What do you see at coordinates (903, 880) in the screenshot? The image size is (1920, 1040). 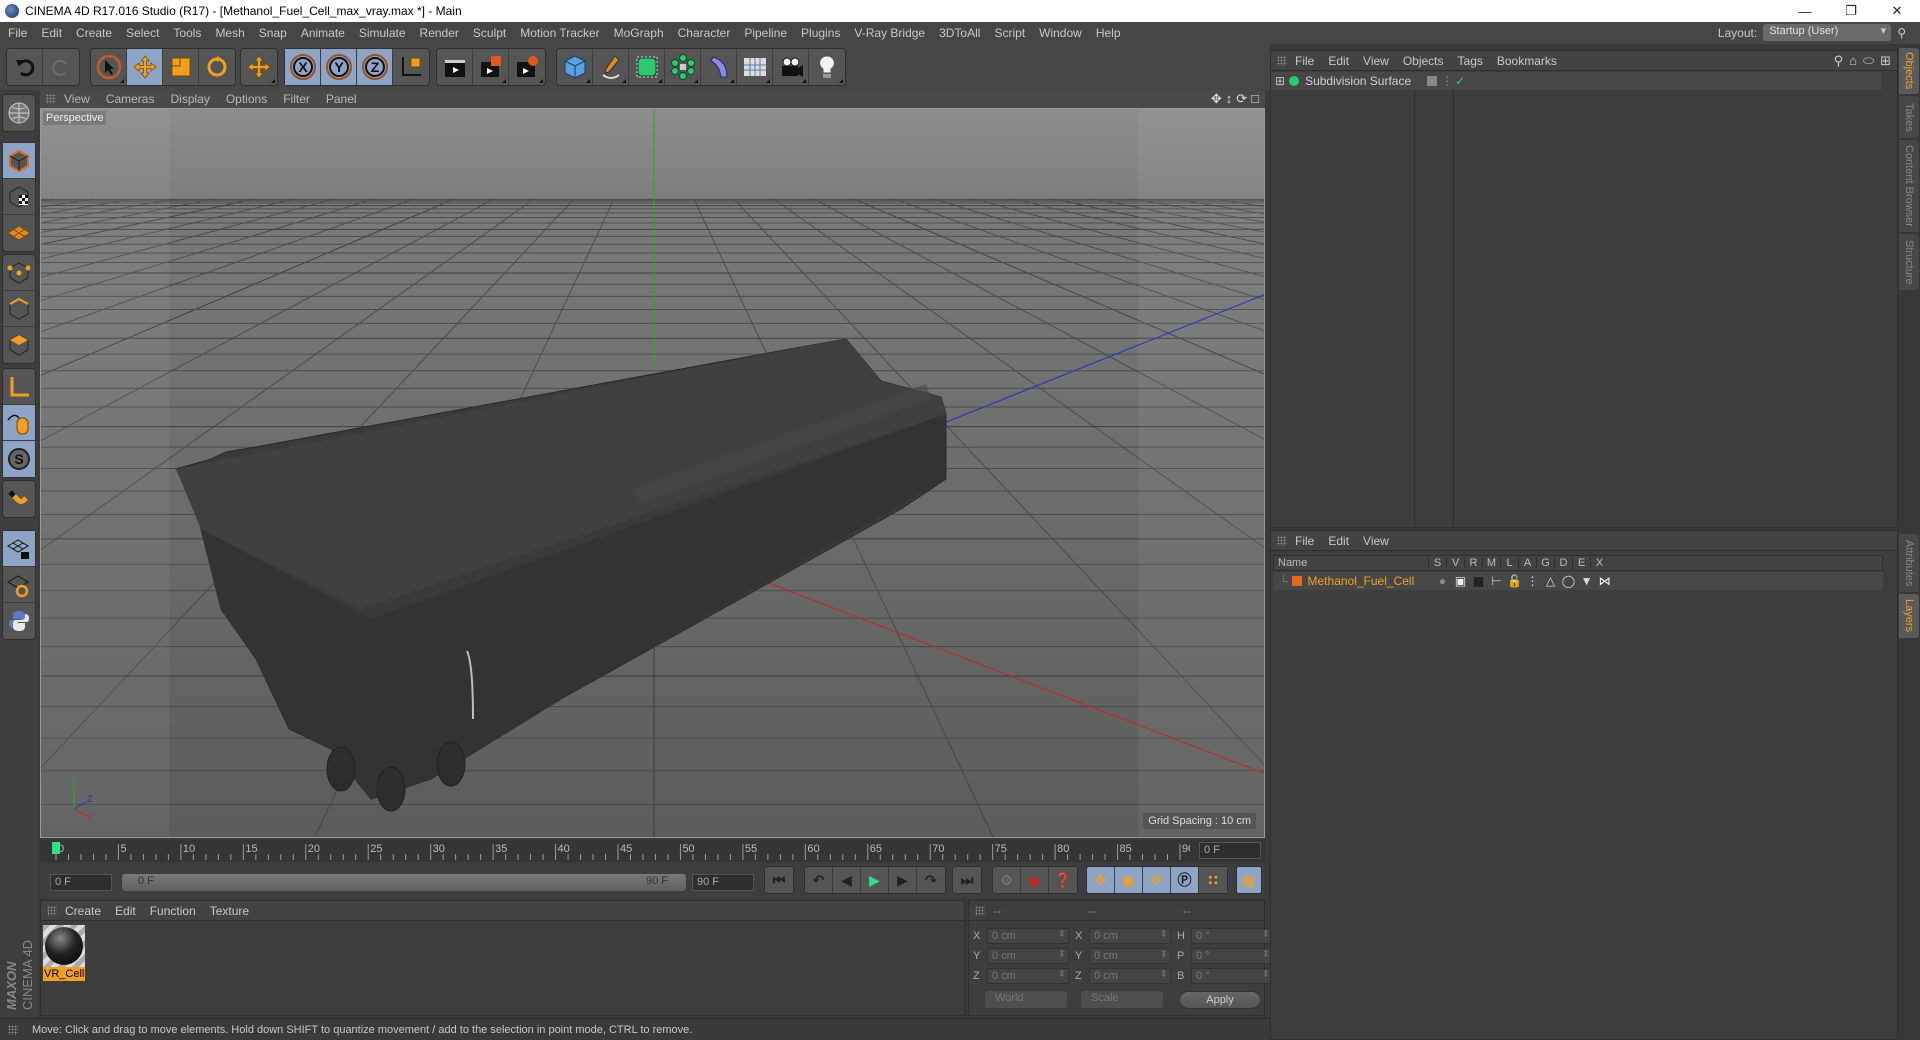 I see `next-frame-icon: ▶` at bounding box center [903, 880].